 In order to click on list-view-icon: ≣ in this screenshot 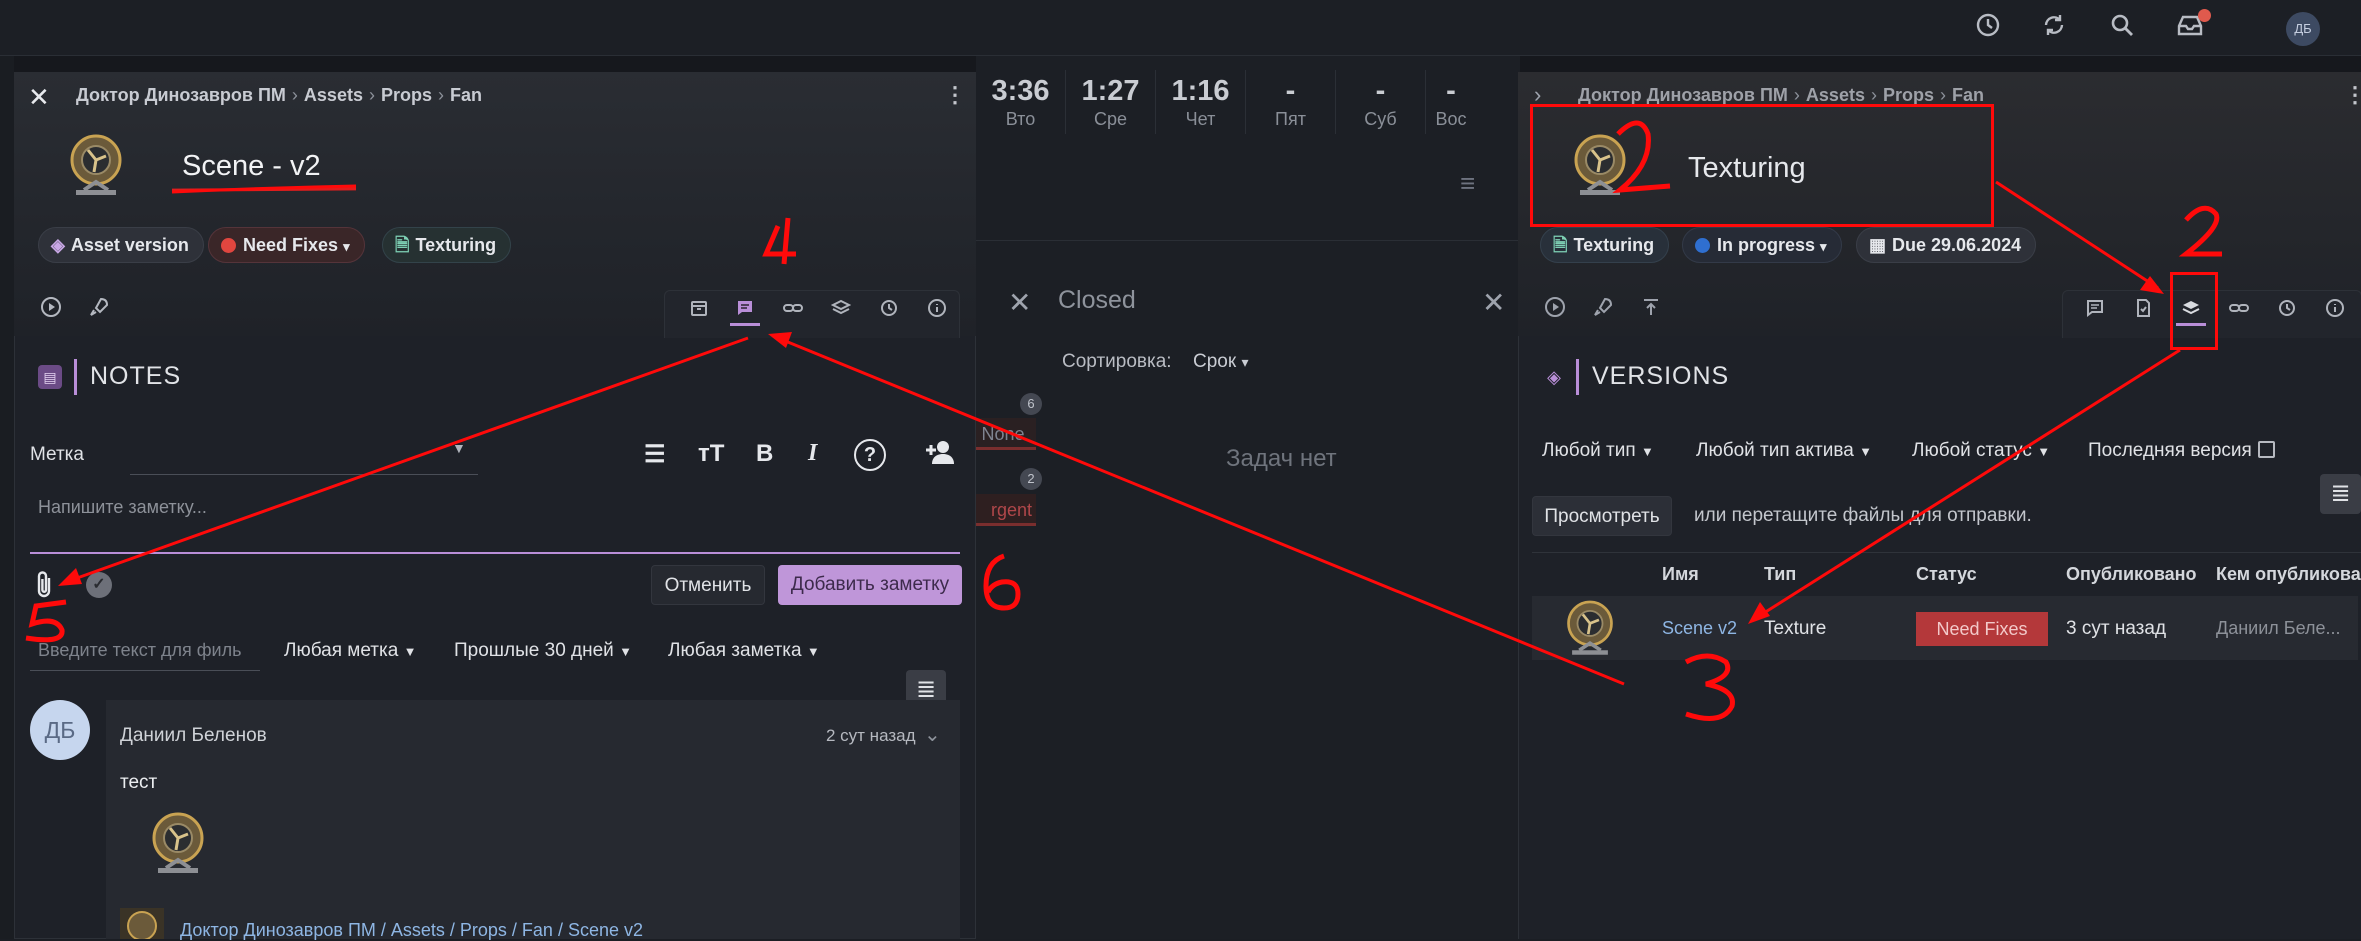, I will do `click(2340, 494)`.